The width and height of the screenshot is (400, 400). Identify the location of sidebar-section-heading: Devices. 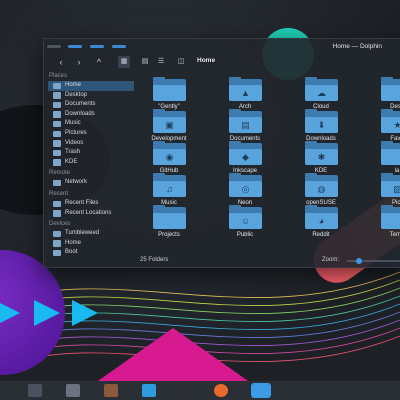
(60, 224).